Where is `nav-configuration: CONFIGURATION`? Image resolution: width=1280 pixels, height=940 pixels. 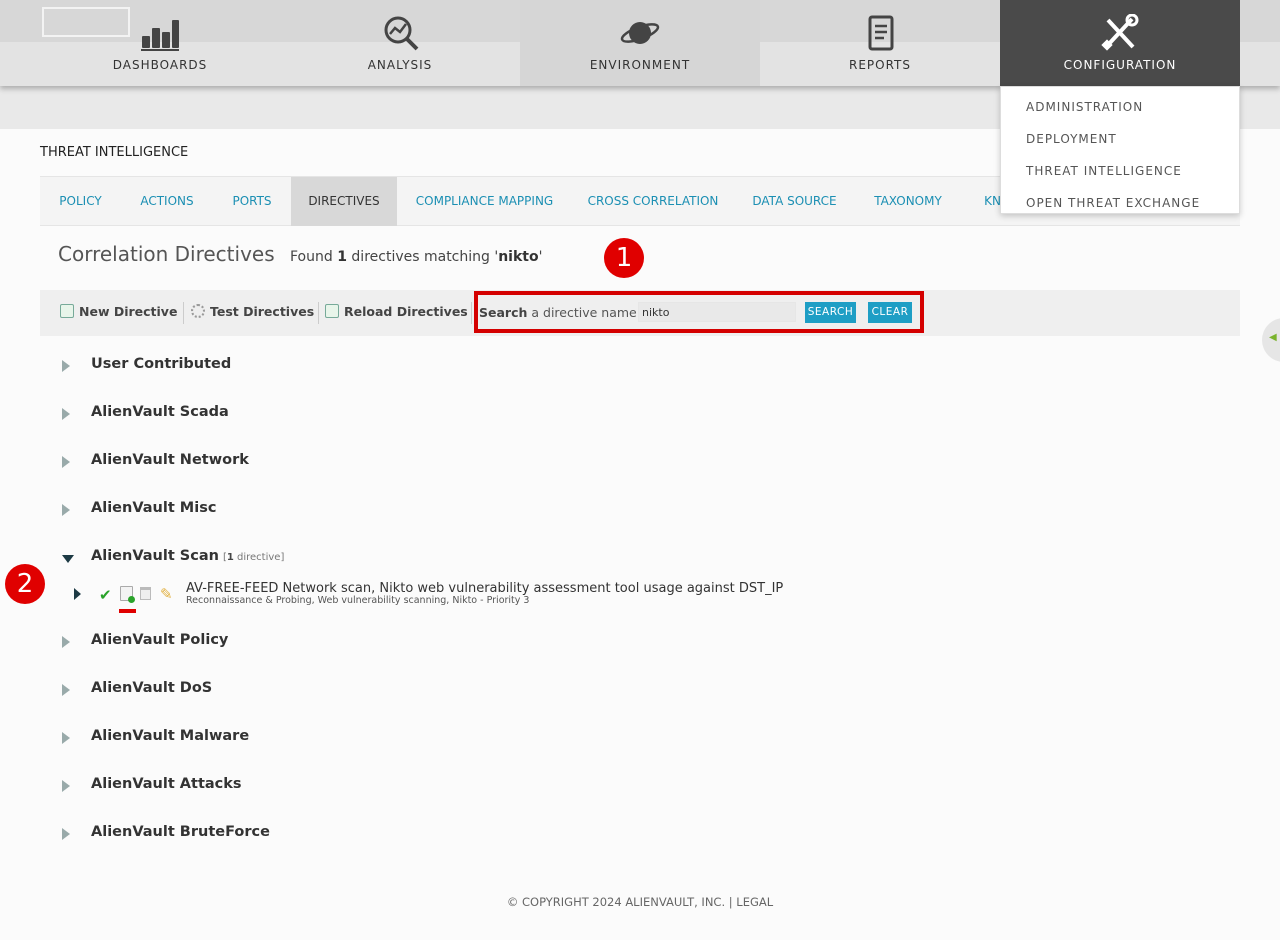 nav-configuration: CONFIGURATION is located at coordinates (1120, 43).